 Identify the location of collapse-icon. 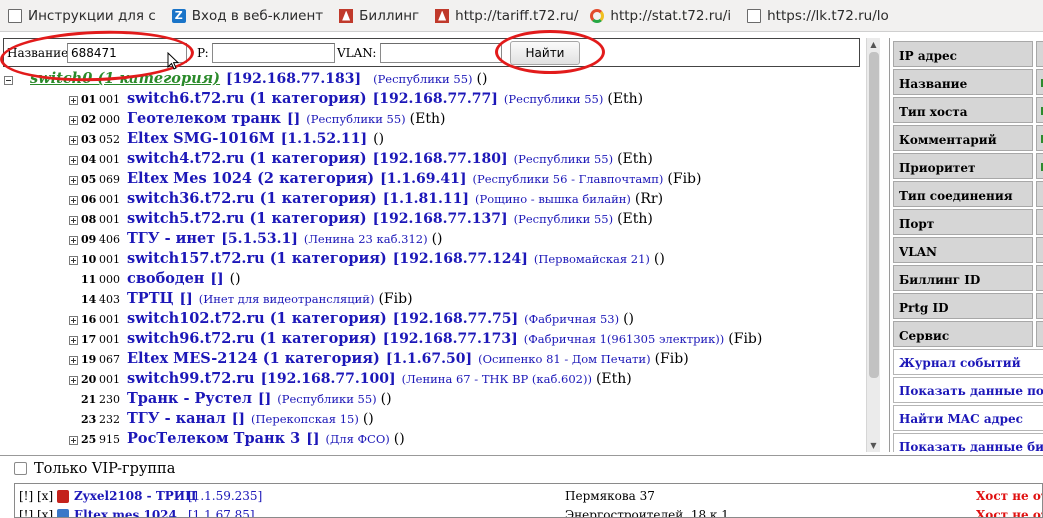
(8, 80).